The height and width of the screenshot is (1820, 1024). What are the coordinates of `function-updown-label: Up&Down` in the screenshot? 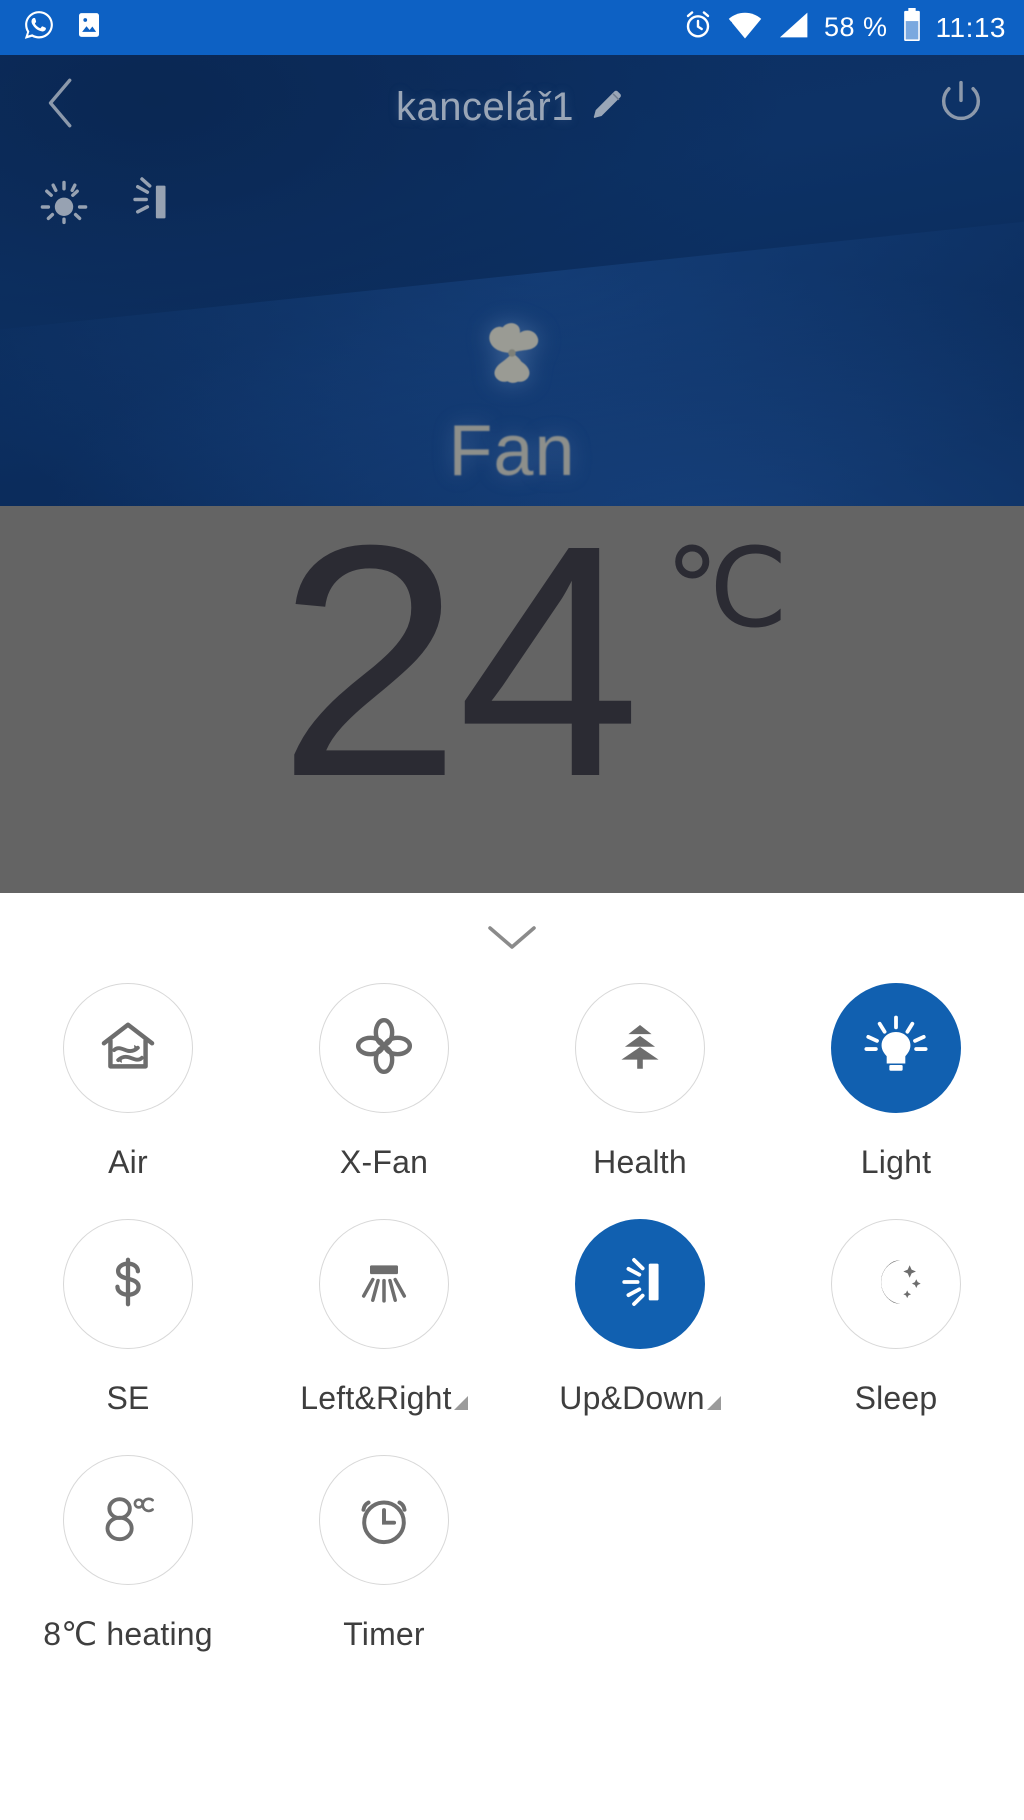 It's located at (640, 1394).